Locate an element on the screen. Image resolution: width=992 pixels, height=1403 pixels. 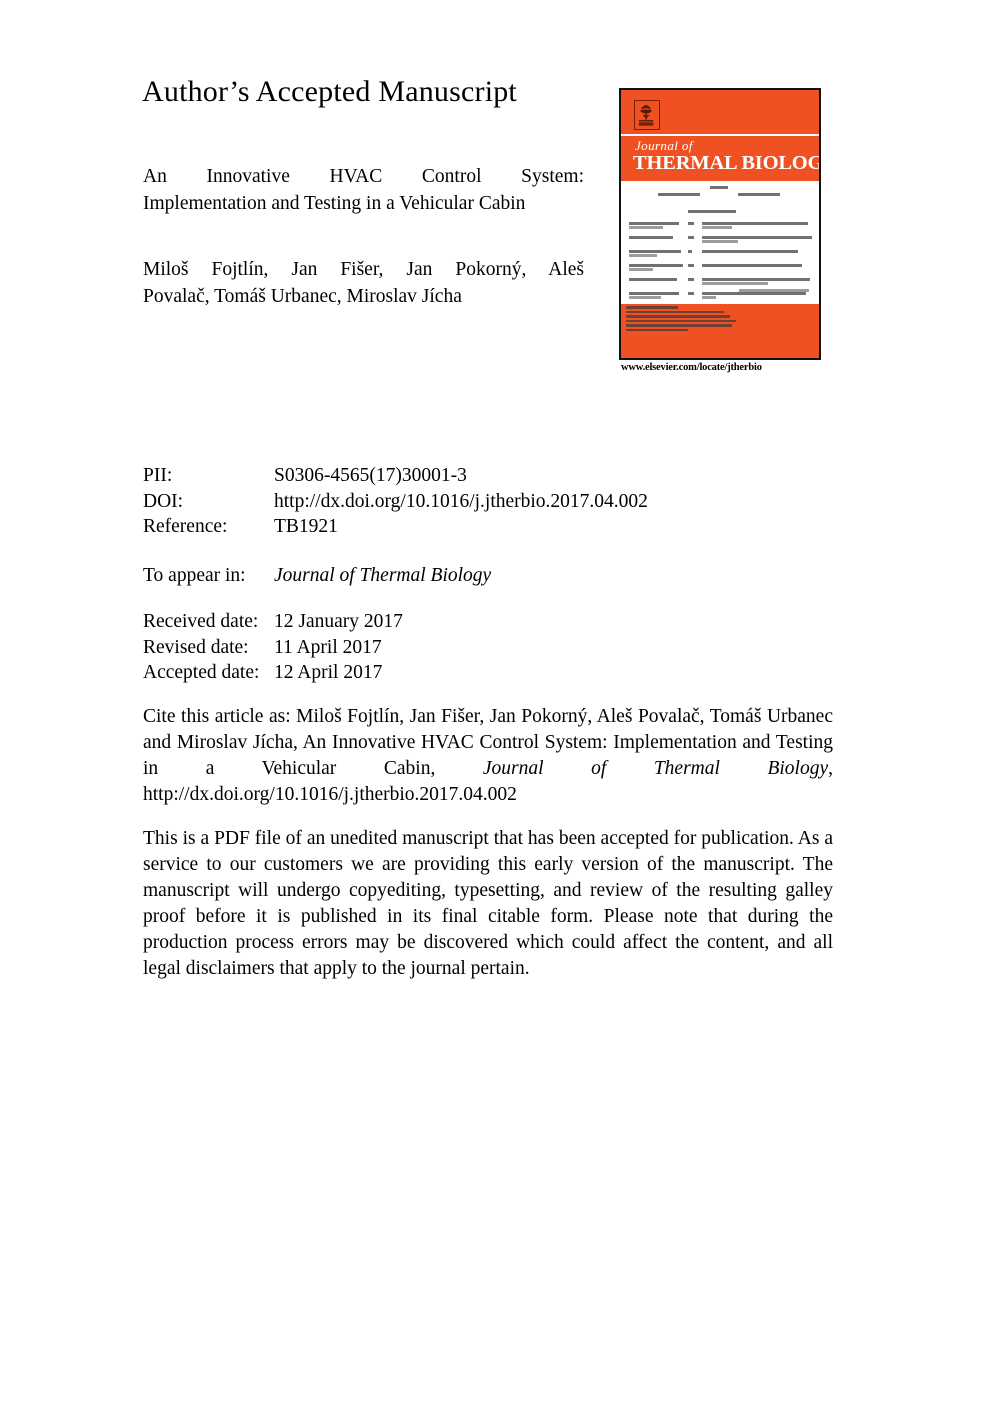
pii-value: S0306-4565(17)30001-3 is located at coordinates (370, 475).